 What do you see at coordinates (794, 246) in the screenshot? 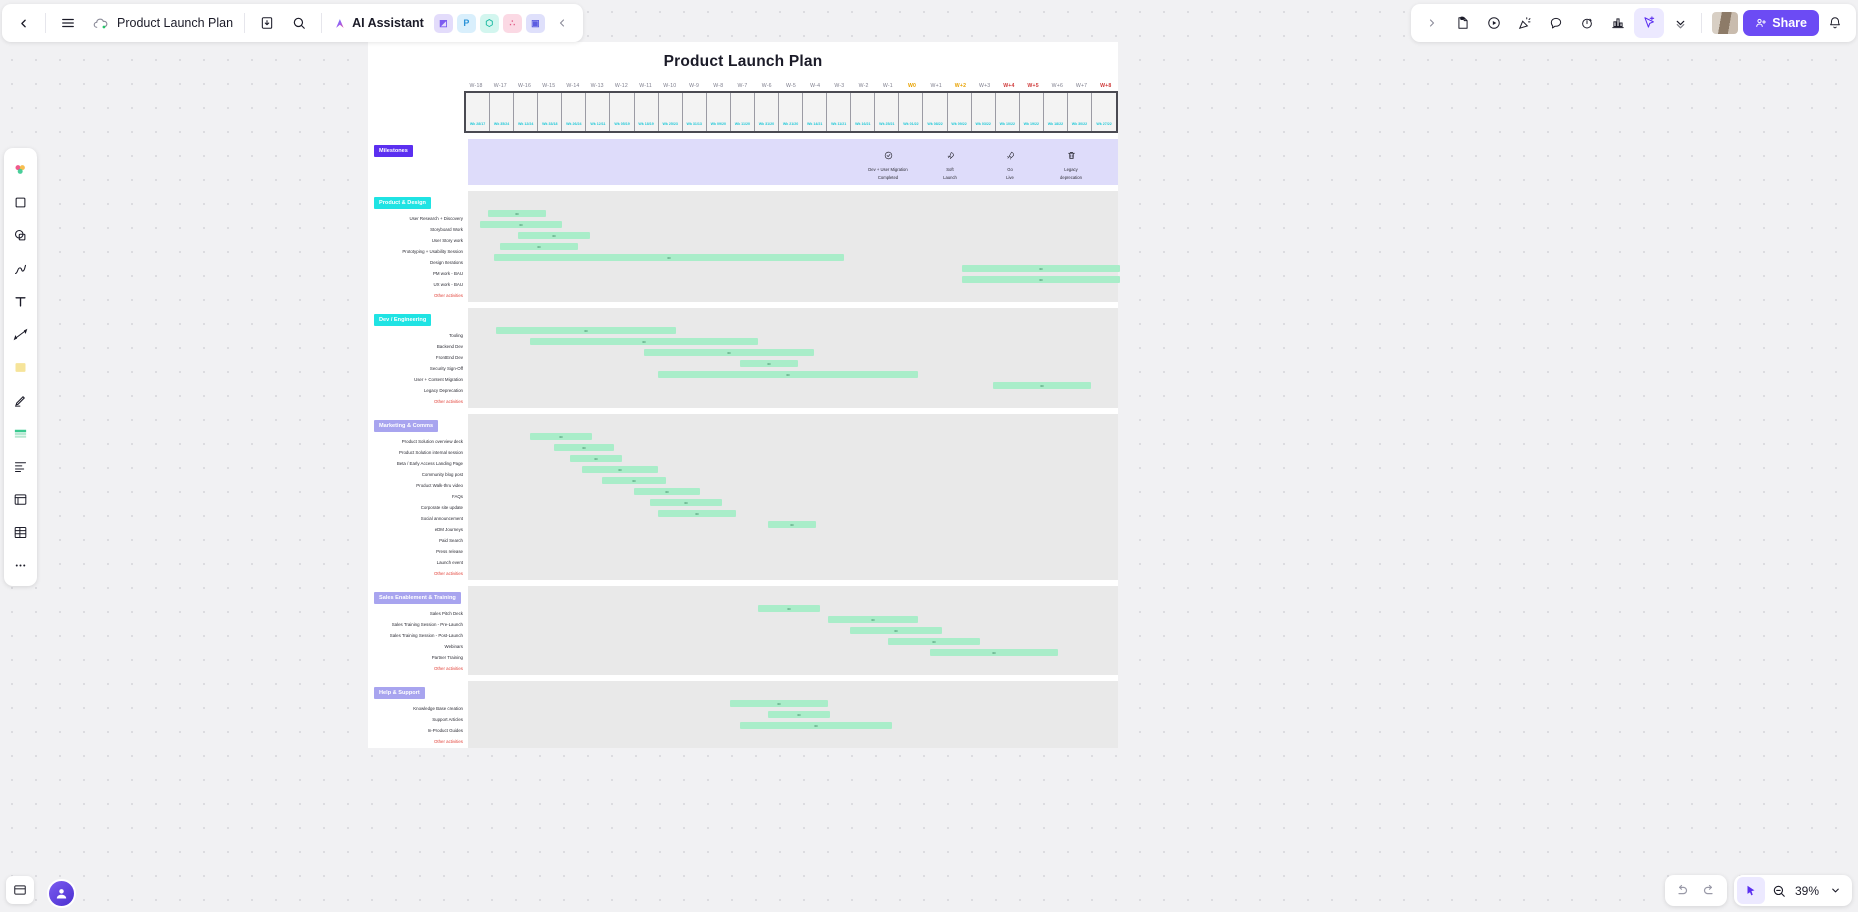
I see `section-timeline-grid: ••• ••• ••• ••• ••• ••• •••` at bounding box center [794, 246].